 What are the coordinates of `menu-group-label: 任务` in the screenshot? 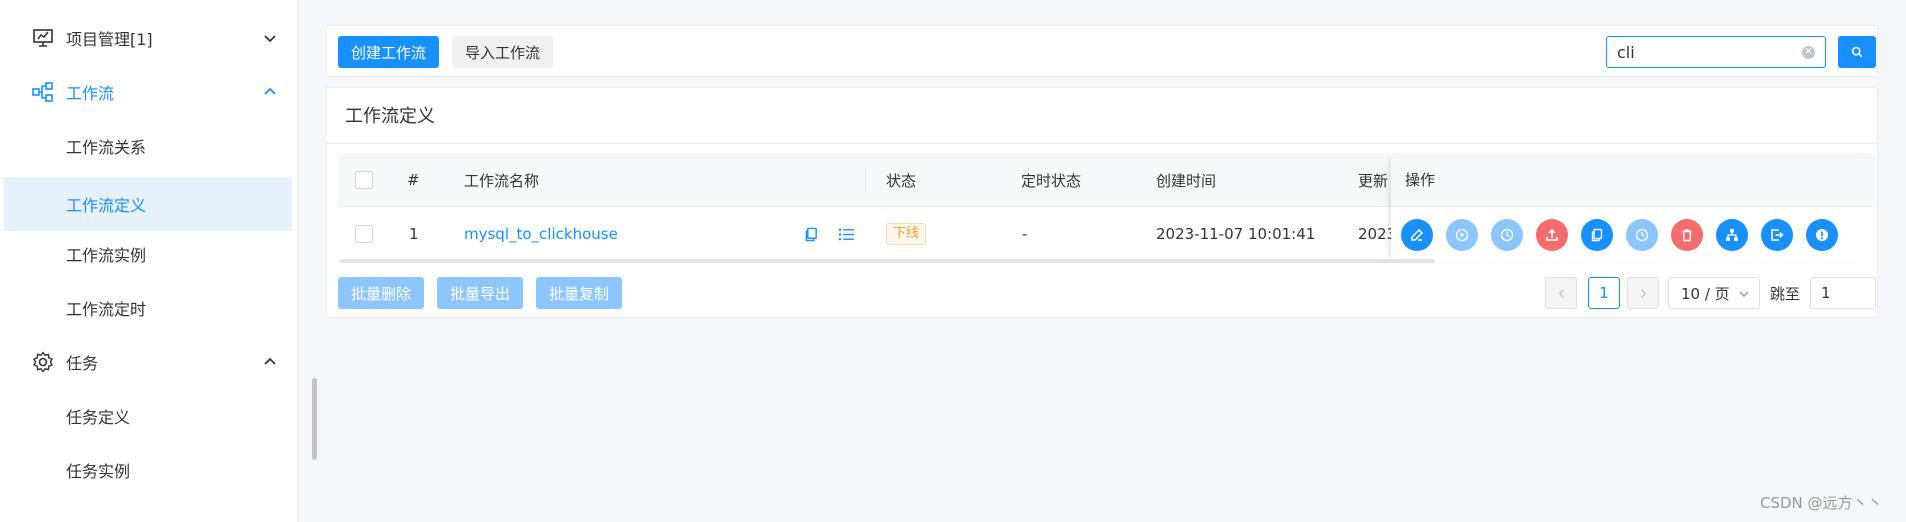 It's located at (82, 363).